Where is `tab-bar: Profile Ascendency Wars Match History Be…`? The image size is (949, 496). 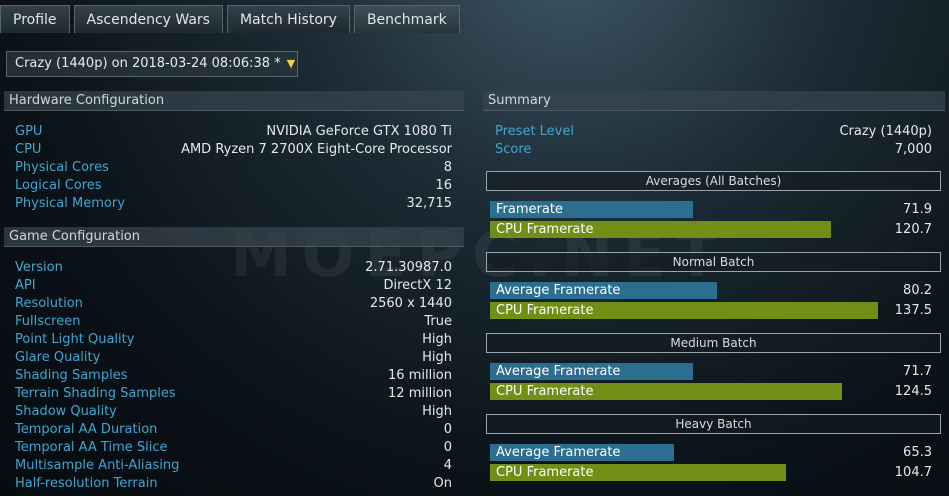
tab-bar: Profile Ascendency Wars Match History Be… is located at coordinates (232, 19).